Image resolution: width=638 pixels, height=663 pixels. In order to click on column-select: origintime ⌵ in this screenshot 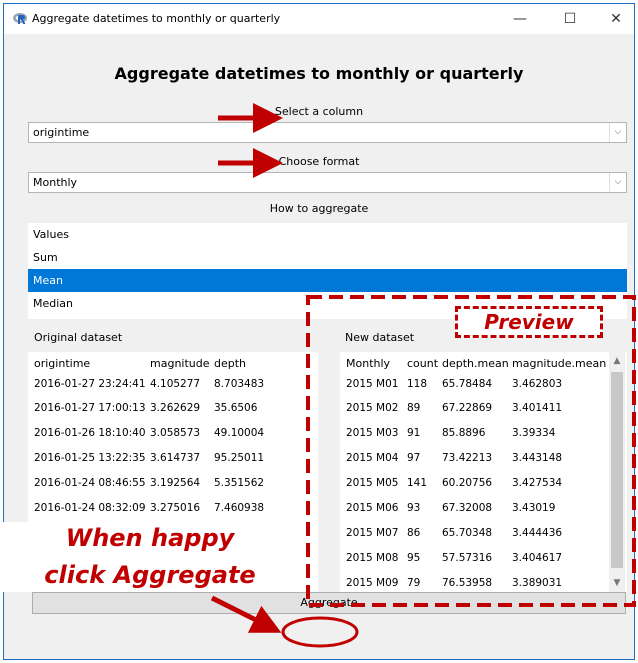, I will do `click(327, 132)`.